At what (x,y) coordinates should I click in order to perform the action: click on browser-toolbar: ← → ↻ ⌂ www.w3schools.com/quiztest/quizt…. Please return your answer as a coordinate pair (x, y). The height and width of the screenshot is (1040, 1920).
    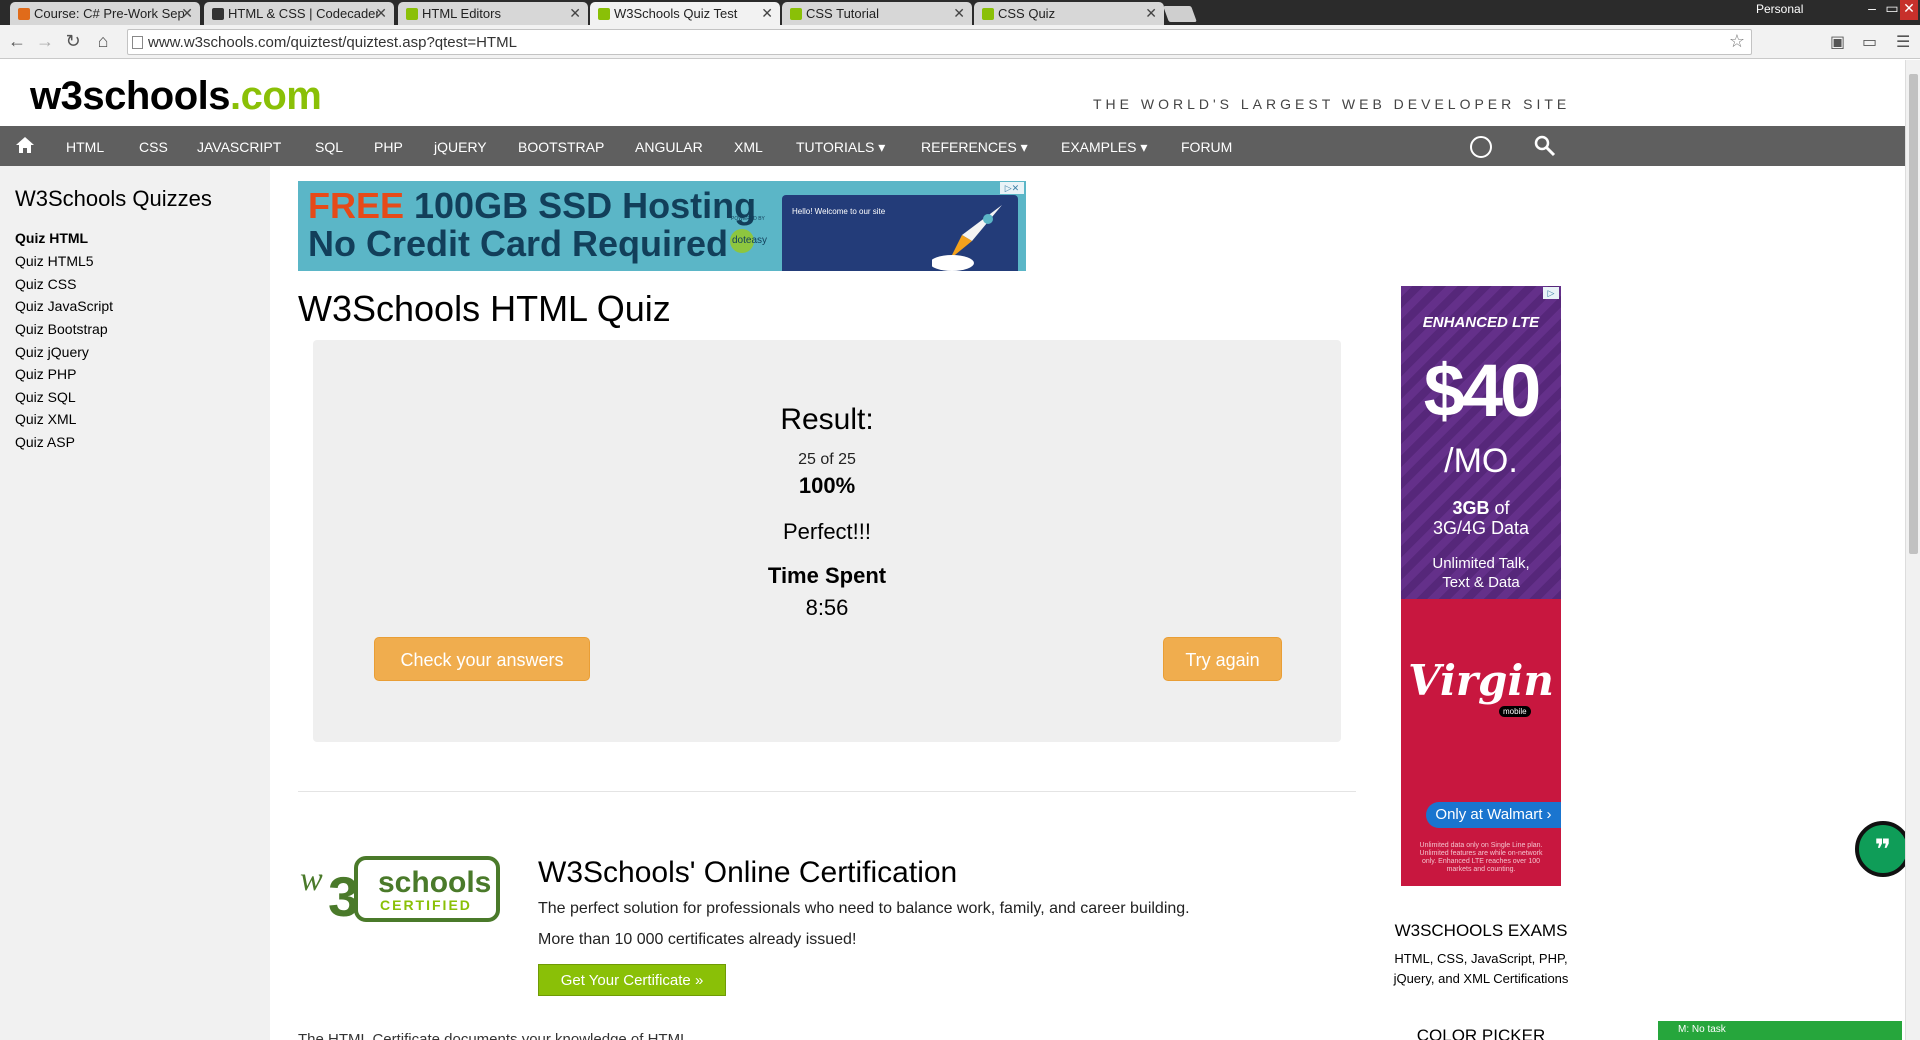
    Looking at the image, I should click on (960, 42).